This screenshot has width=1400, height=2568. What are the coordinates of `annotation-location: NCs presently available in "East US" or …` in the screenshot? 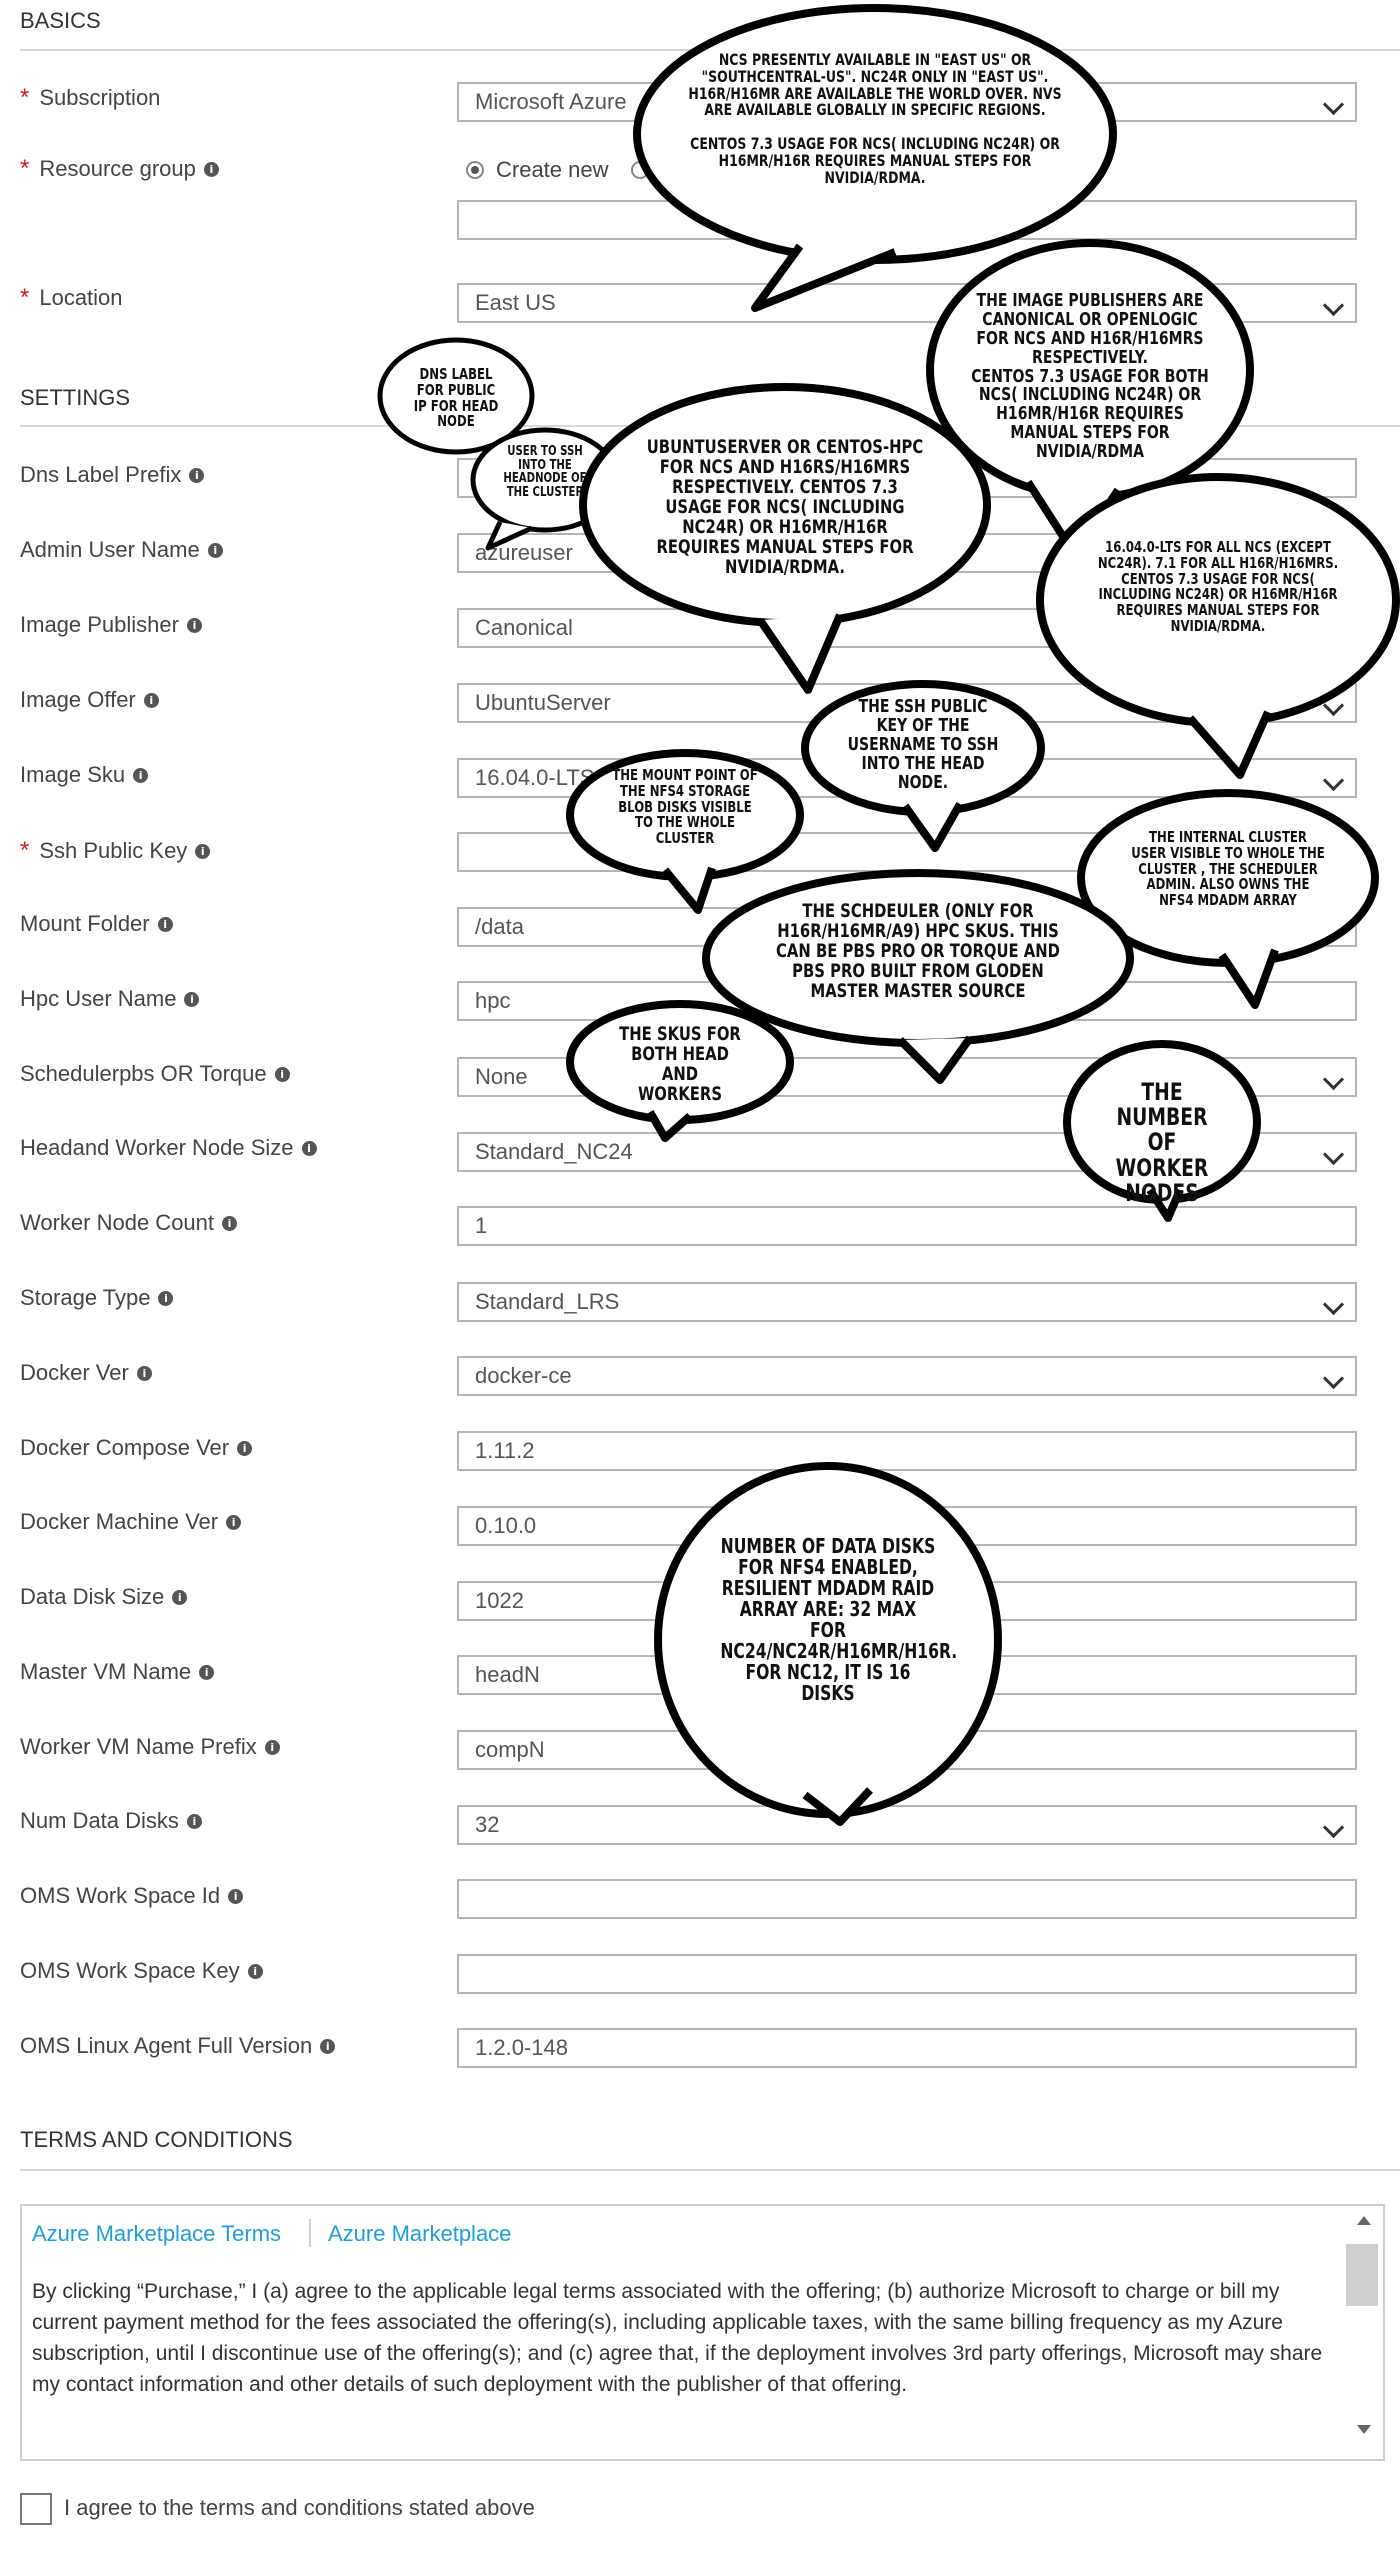 It's located at (875, 118).